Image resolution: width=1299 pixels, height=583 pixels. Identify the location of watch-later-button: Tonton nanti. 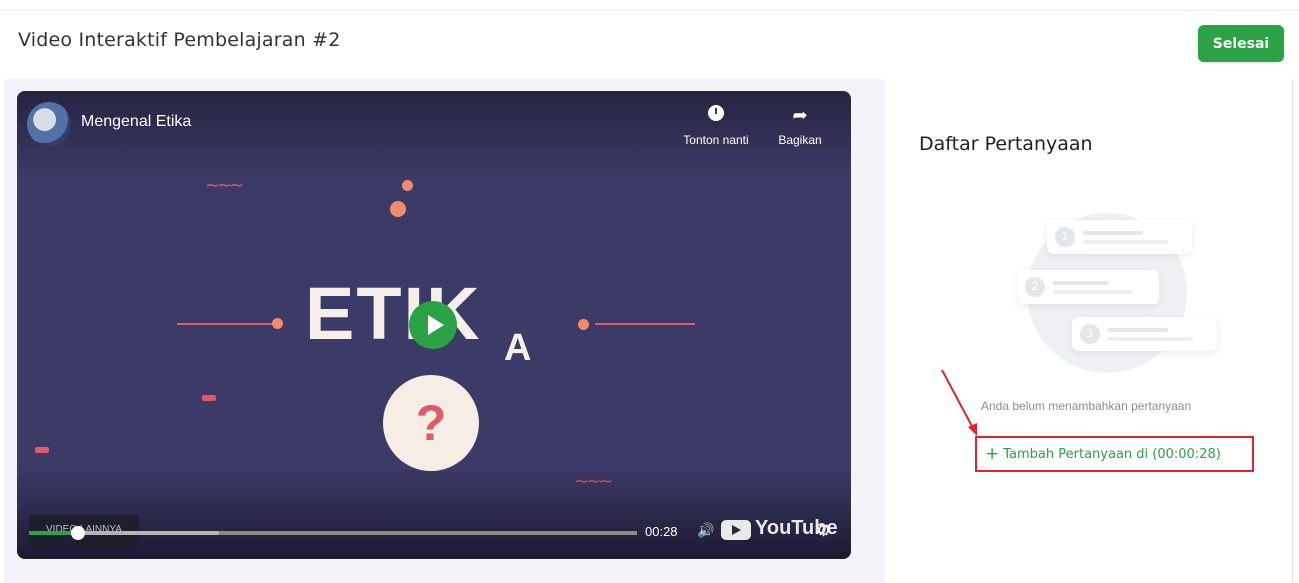
(716, 126).